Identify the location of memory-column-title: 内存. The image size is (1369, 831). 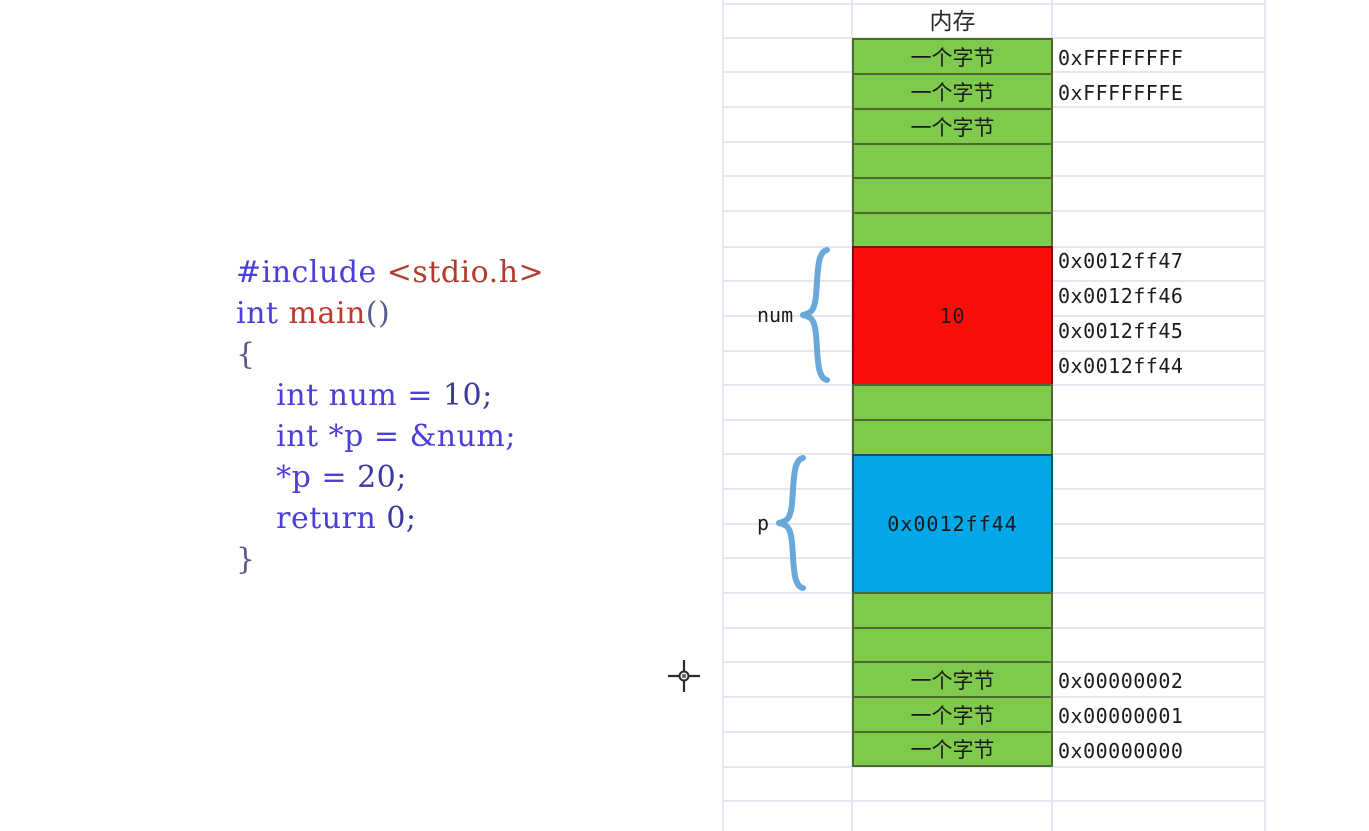
(952, 22).